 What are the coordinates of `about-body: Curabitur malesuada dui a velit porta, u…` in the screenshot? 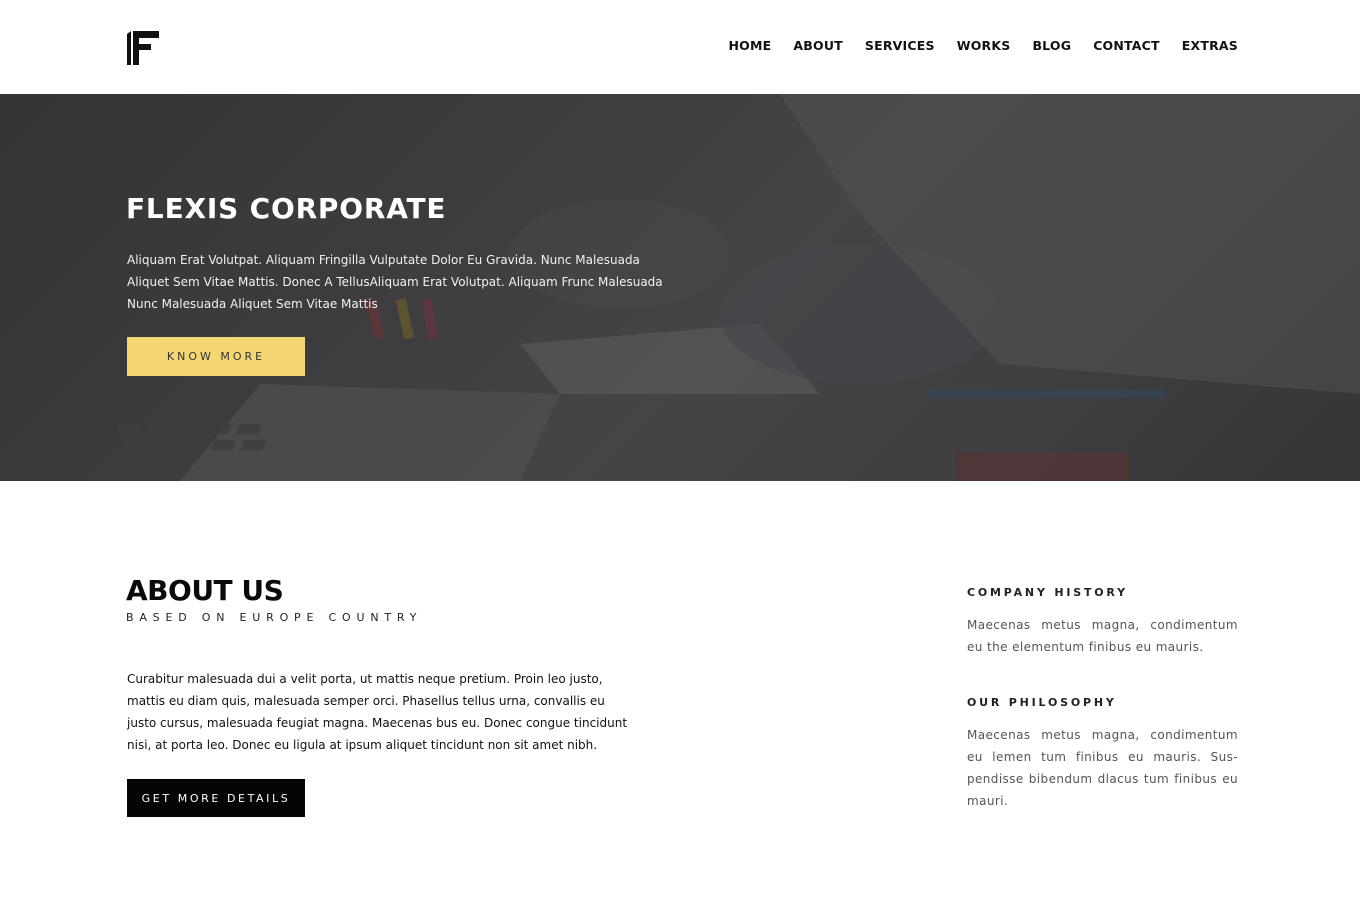 It's located at (377, 712).